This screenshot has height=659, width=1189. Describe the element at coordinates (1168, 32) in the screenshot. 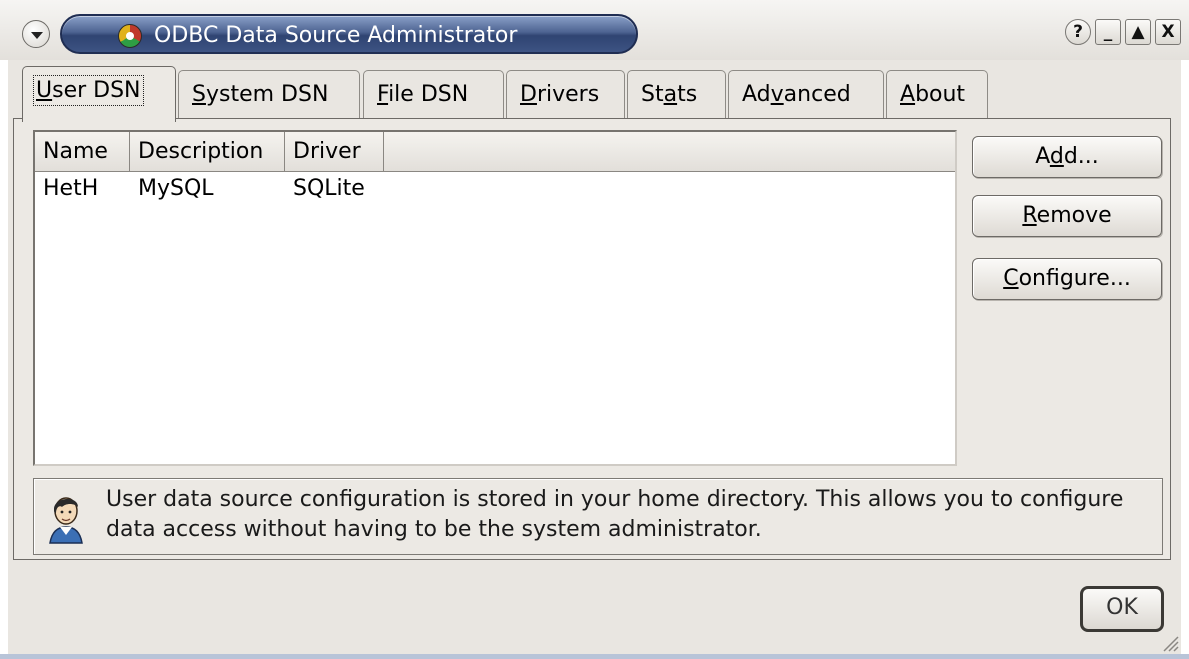

I see `close-icon: X` at that location.